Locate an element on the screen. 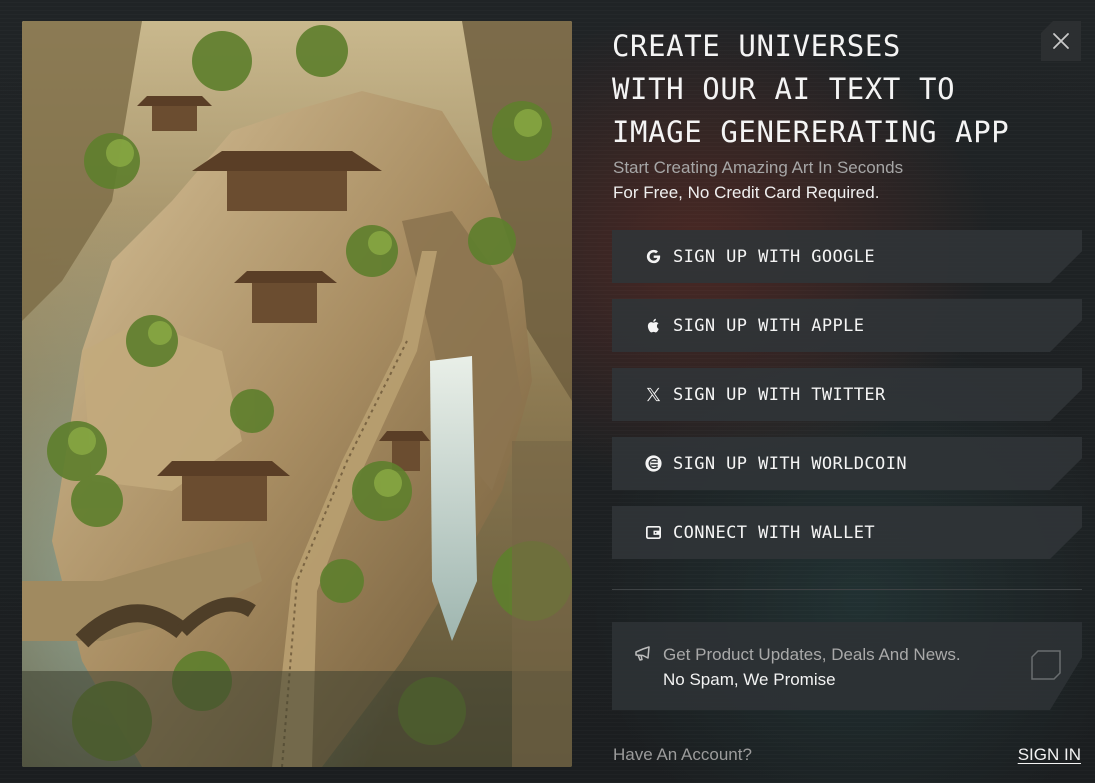 Image resolution: width=1095 pixels, height=783 pixels. subtitle-line-1: Start Creating Amazing Art In Seconds is located at coordinates (758, 167).